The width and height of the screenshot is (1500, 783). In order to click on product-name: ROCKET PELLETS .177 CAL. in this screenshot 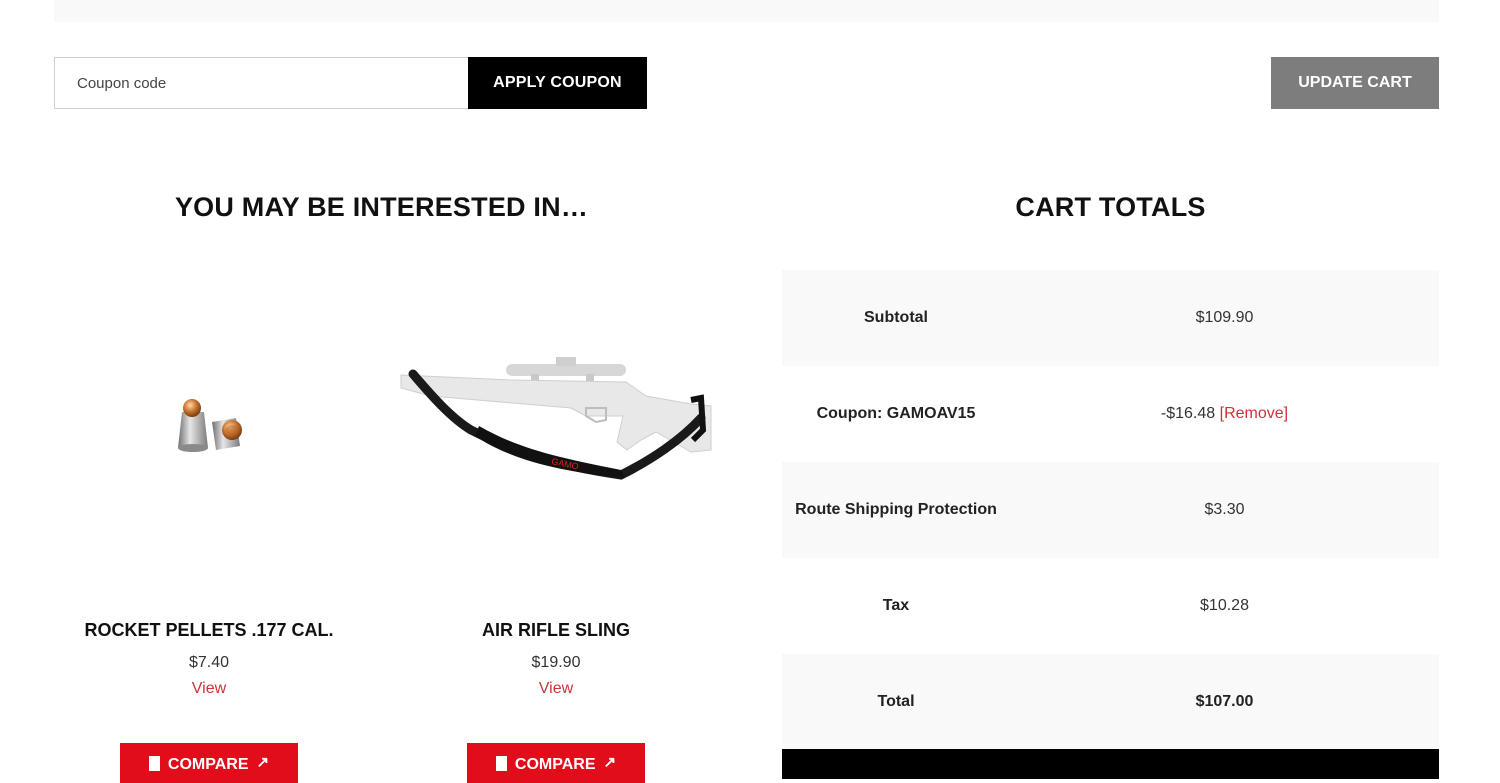, I will do `click(209, 632)`.